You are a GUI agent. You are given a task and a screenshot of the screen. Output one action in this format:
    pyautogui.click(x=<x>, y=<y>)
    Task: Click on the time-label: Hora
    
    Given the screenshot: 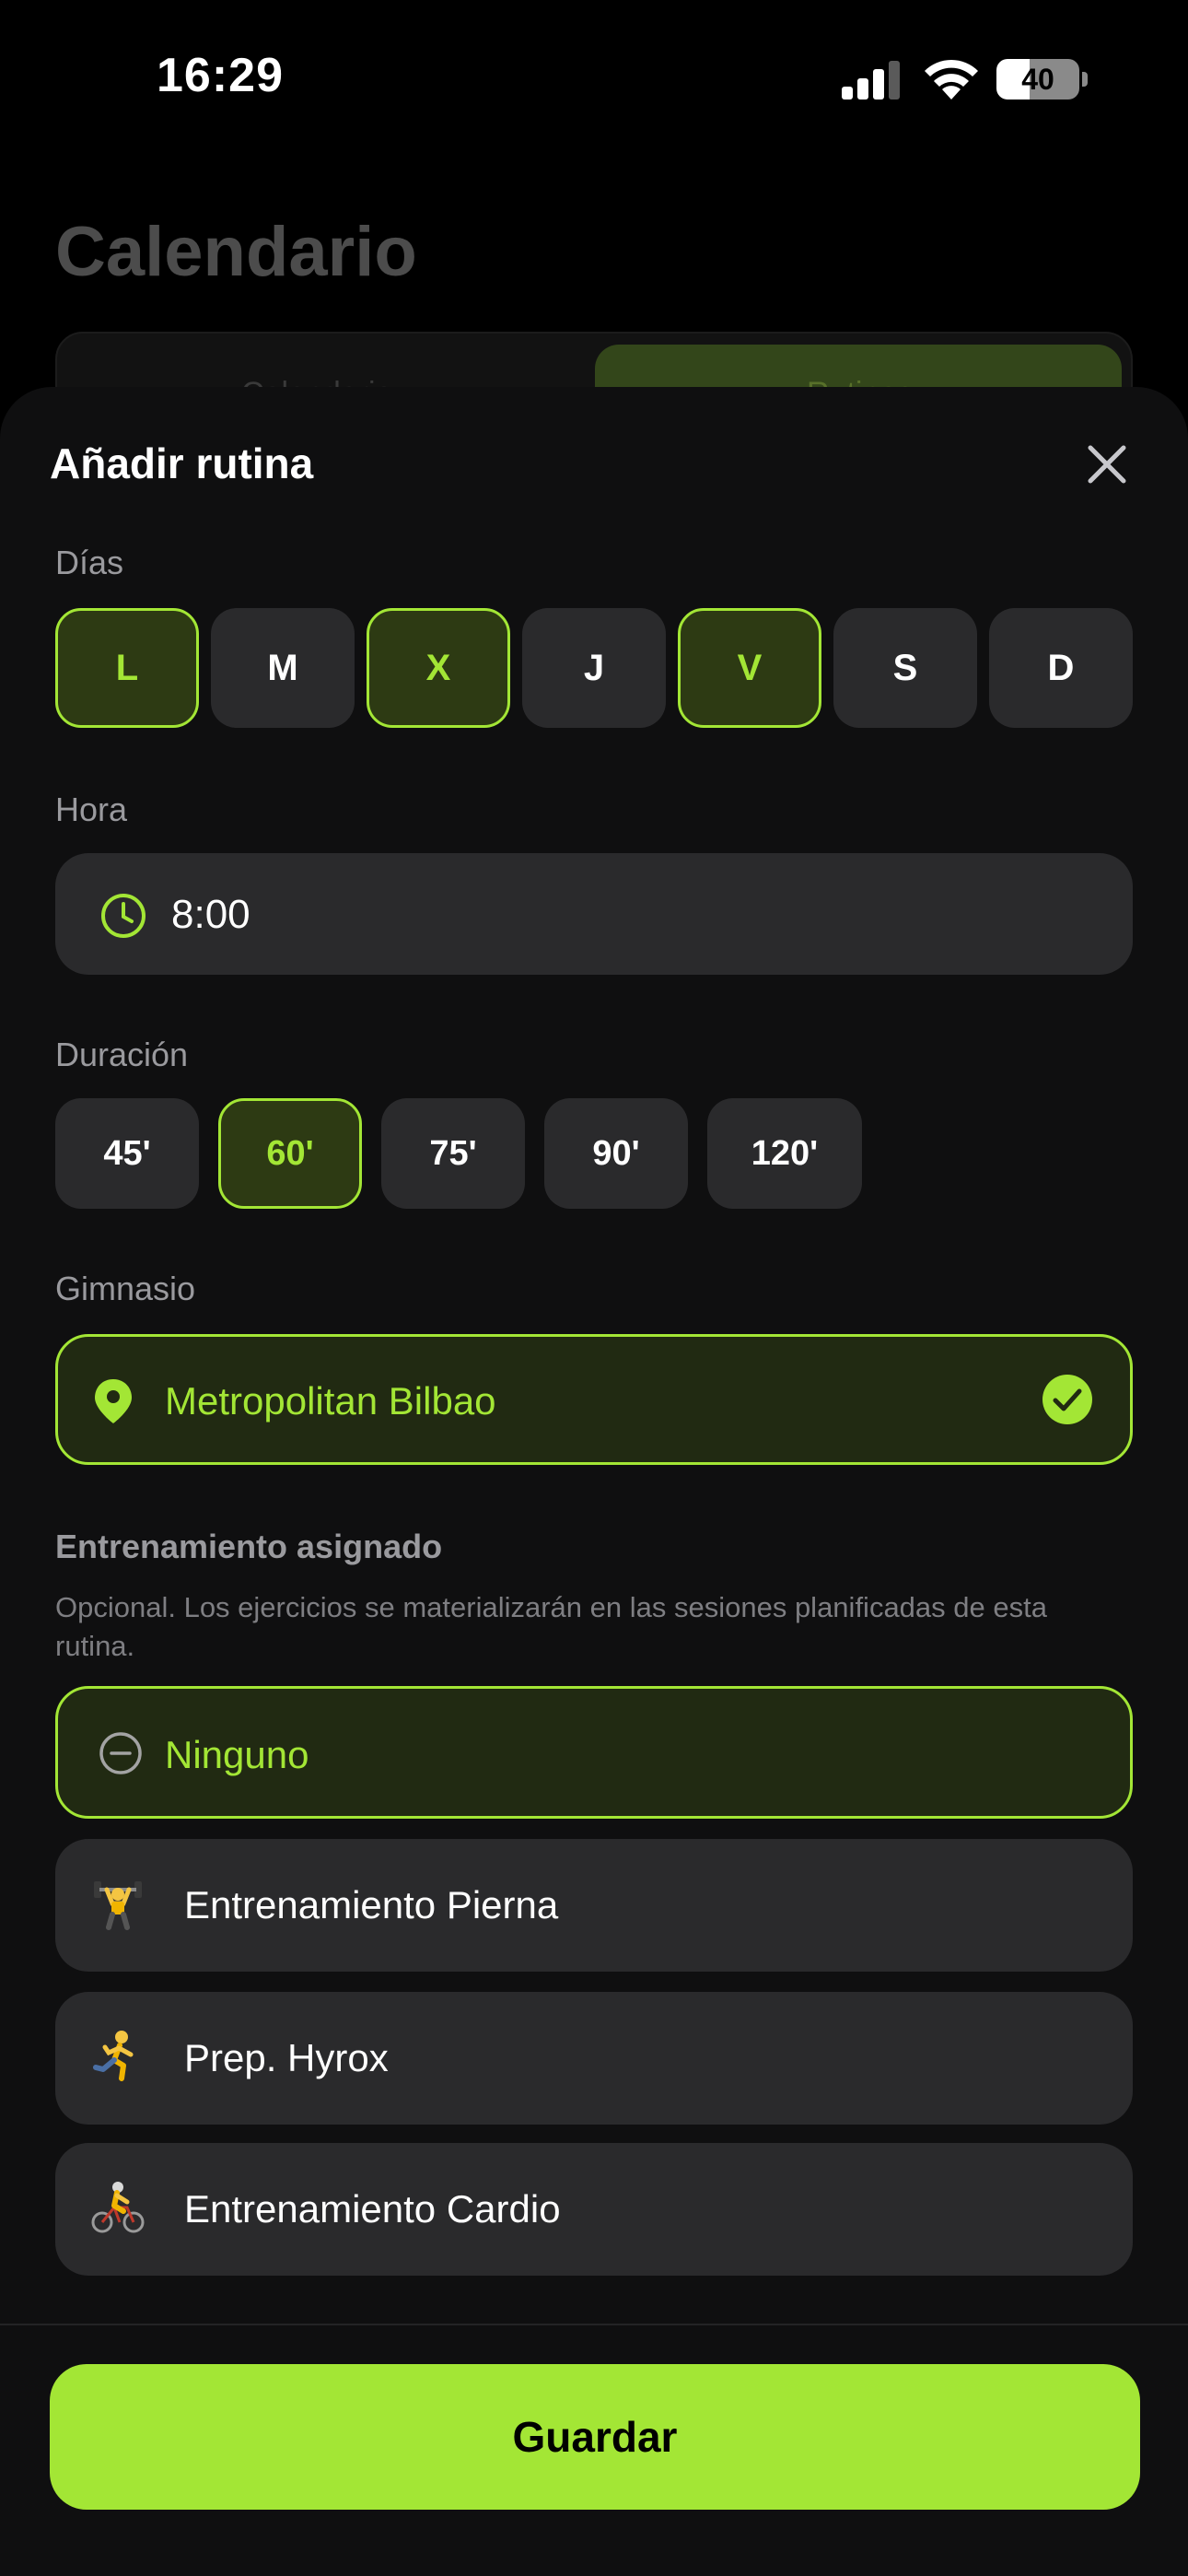 What is the action you would take?
    pyautogui.click(x=91, y=809)
    